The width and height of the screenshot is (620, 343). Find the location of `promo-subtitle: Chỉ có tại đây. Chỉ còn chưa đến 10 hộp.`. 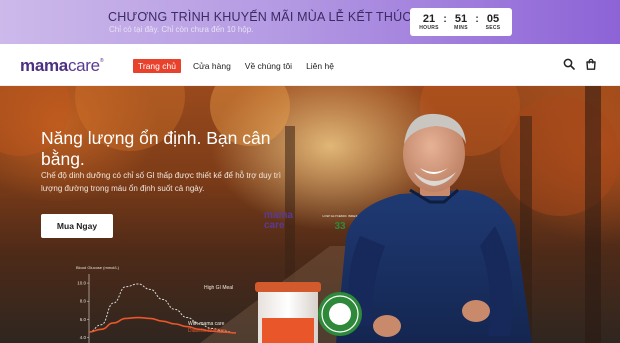

promo-subtitle: Chỉ có tại đây. Chỉ còn chưa đến 10 hộp. is located at coordinates (181, 29).